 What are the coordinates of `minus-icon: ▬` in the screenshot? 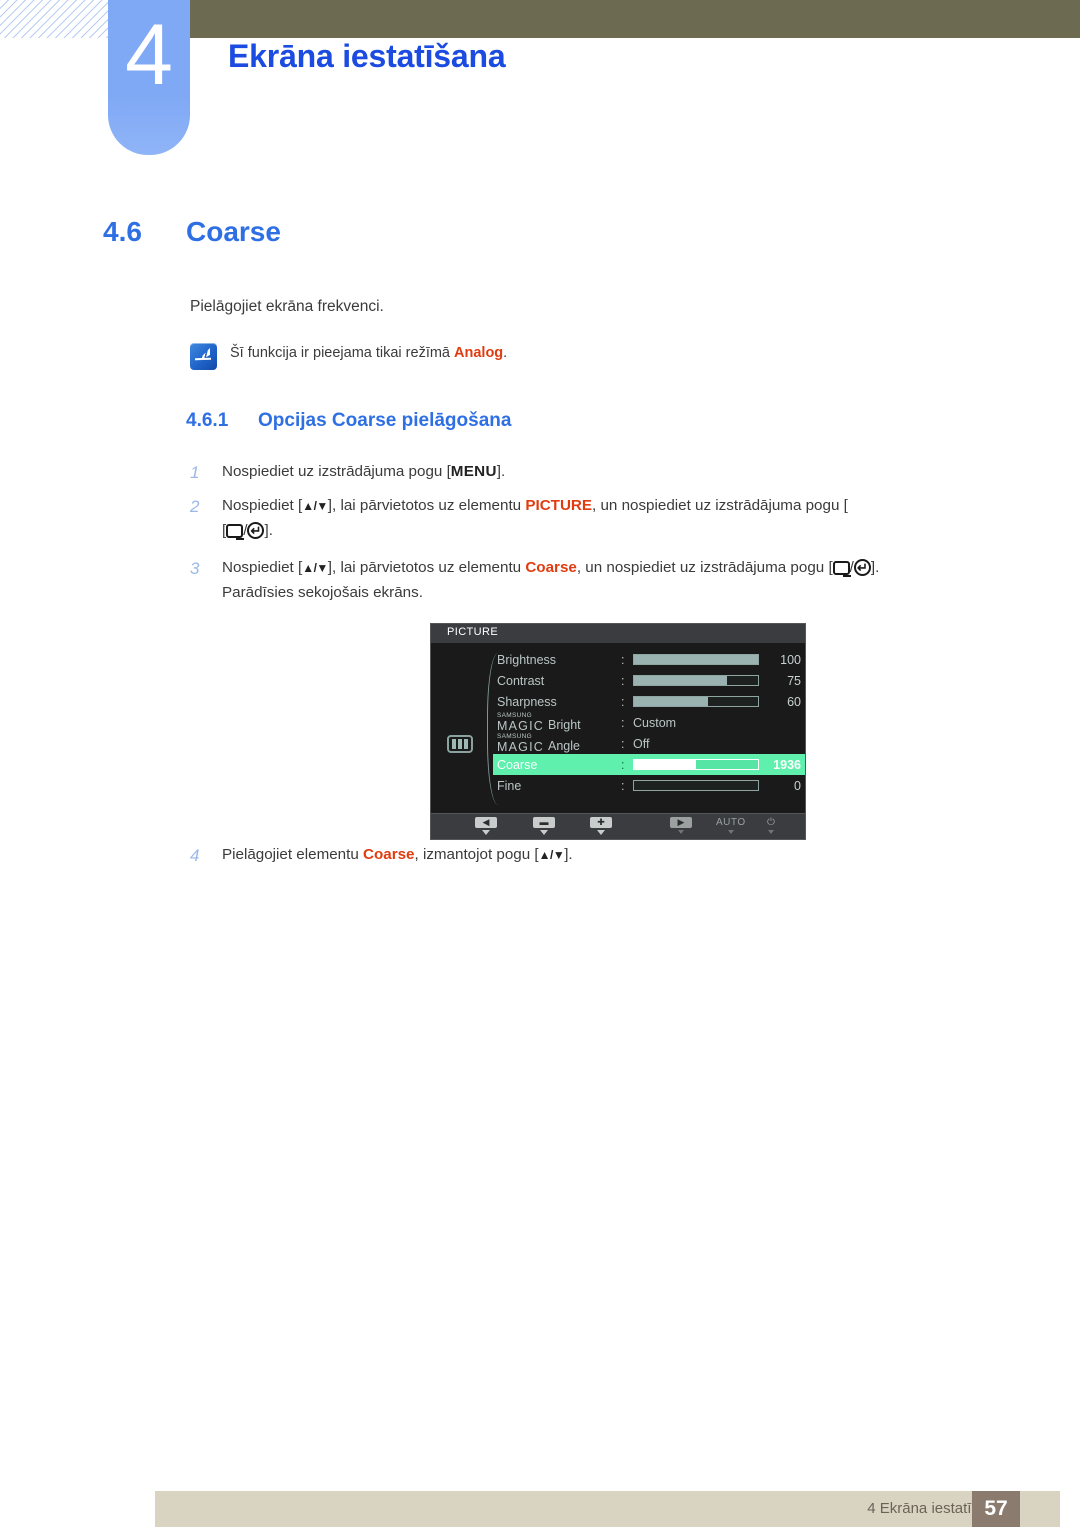 It's located at (544, 822).